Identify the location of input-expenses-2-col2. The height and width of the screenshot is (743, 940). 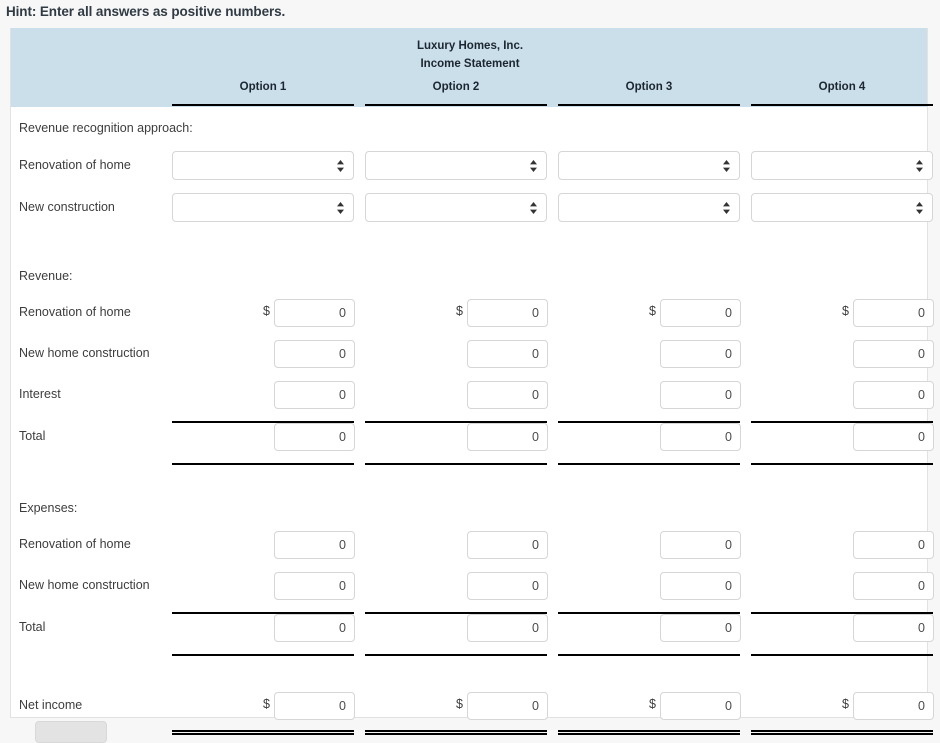
(507, 628).